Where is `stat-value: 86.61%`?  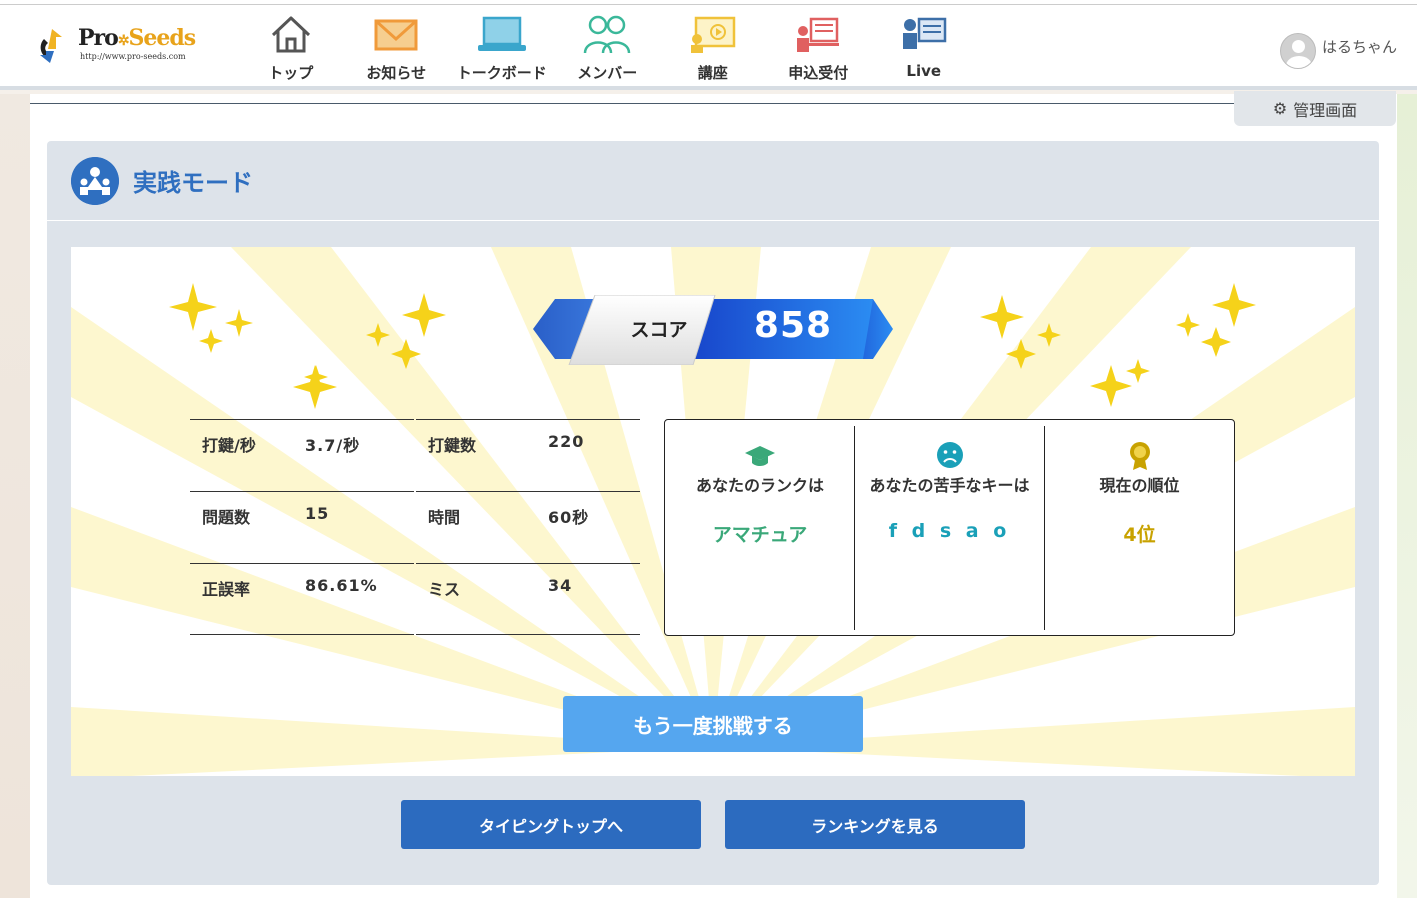 stat-value: 86.61% is located at coordinates (341, 585).